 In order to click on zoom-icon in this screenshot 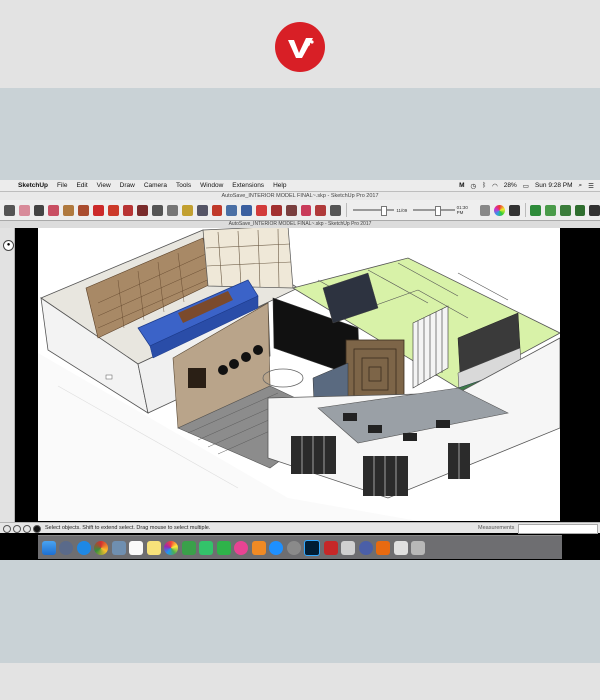, I will do `click(261, 210)`.